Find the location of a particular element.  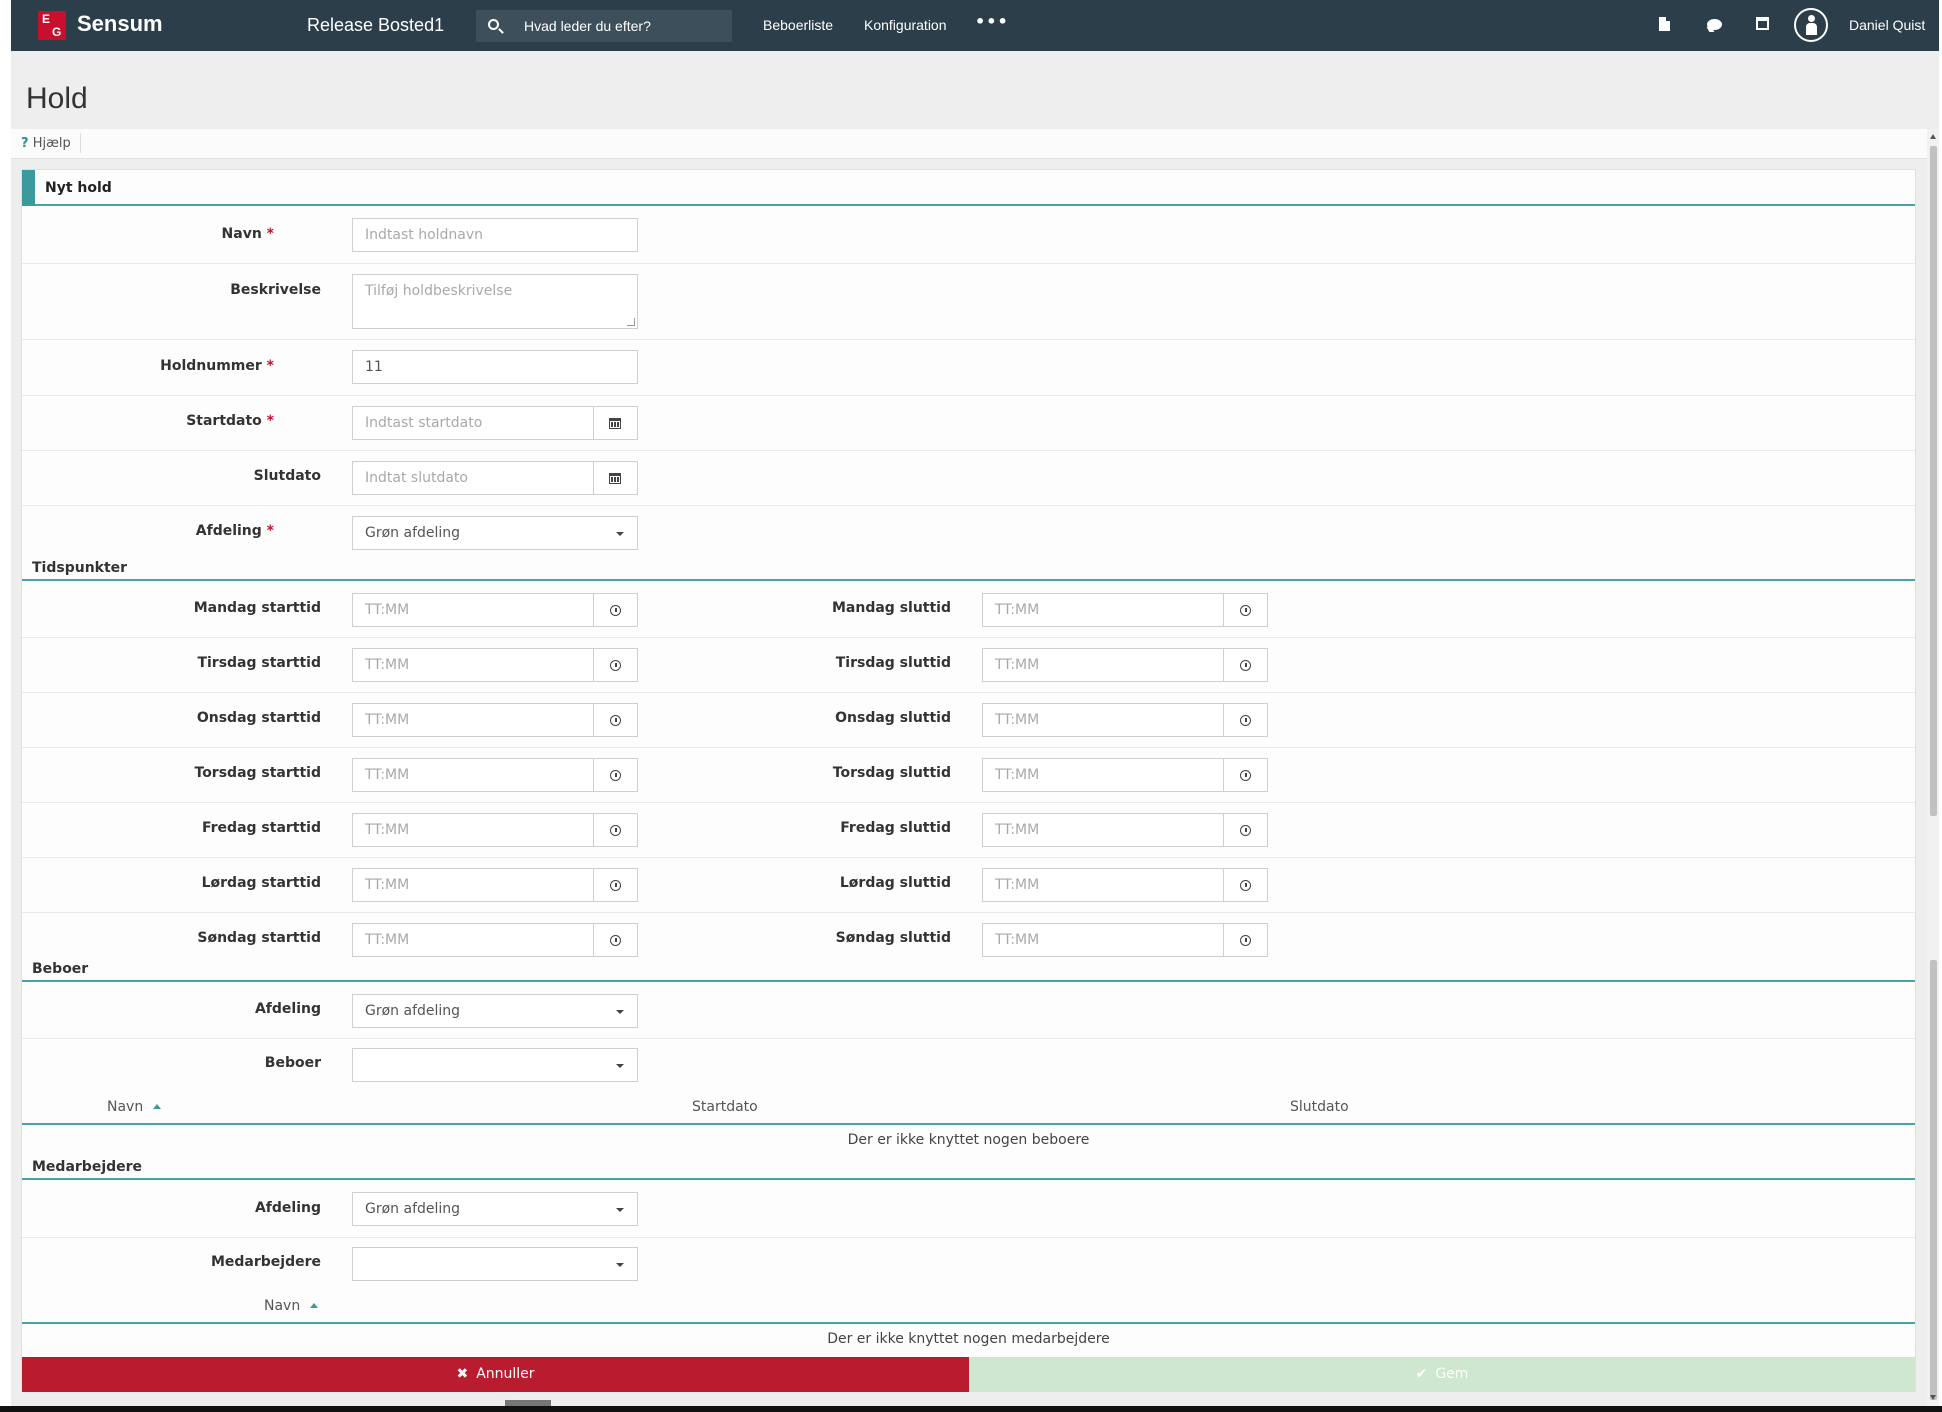

help-bar: ? Hjælp is located at coordinates (969, 144).